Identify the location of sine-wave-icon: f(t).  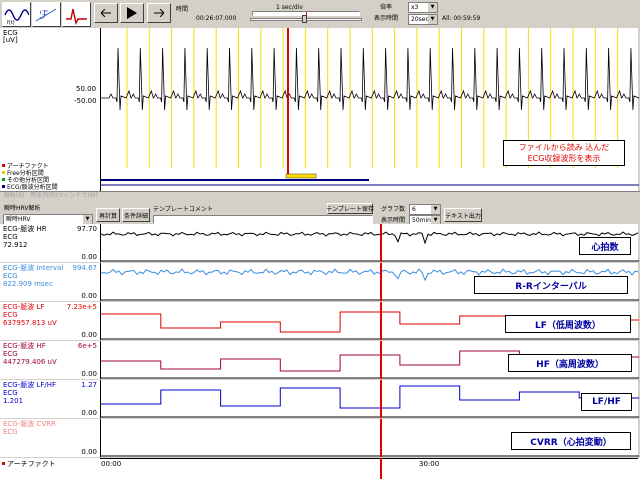
(16, 16).